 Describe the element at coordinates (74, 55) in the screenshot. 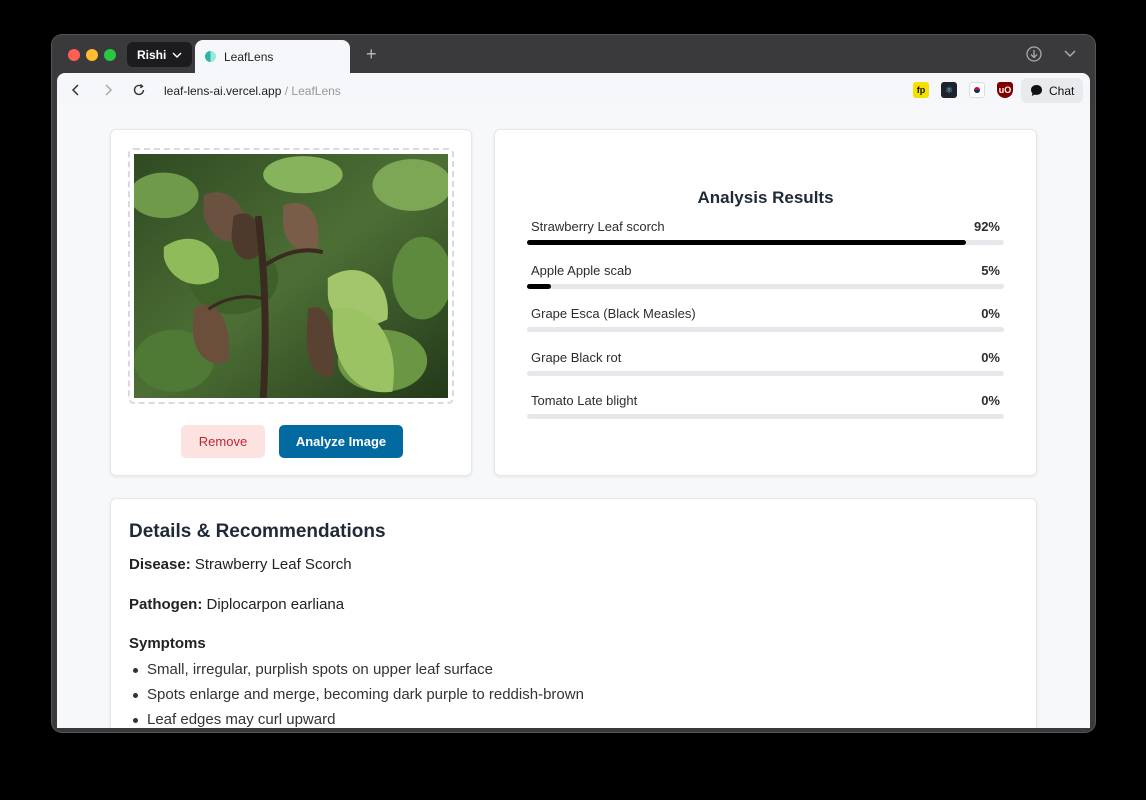

I see `close-window-button` at that location.